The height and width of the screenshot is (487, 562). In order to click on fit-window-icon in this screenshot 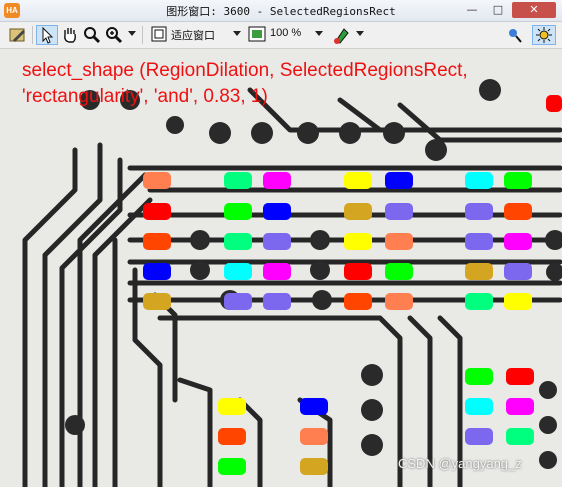, I will do `click(160, 35)`.